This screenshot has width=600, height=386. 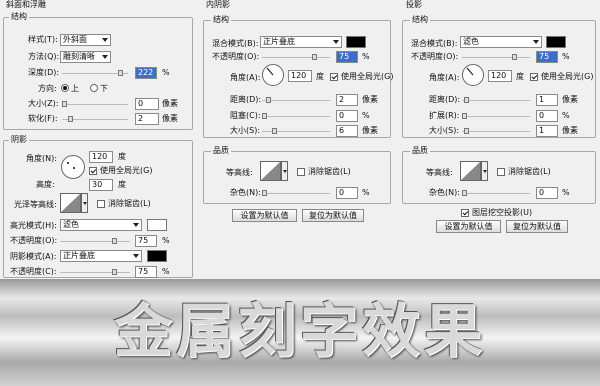 I want to click on drop-size-slider, so click(x=496, y=131).